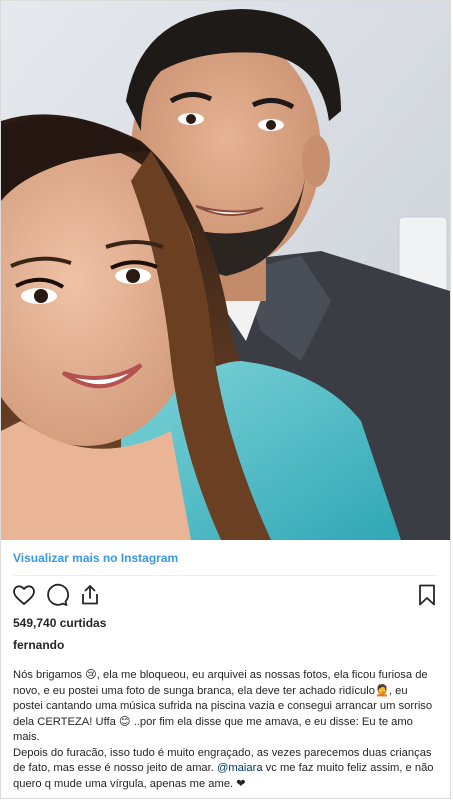 This screenshot has height=801, width=453. What do you see at coordinates (124, 721) in the screenshot?
I see `smiling-emoji: 😊` at bounding box center [124, 721].